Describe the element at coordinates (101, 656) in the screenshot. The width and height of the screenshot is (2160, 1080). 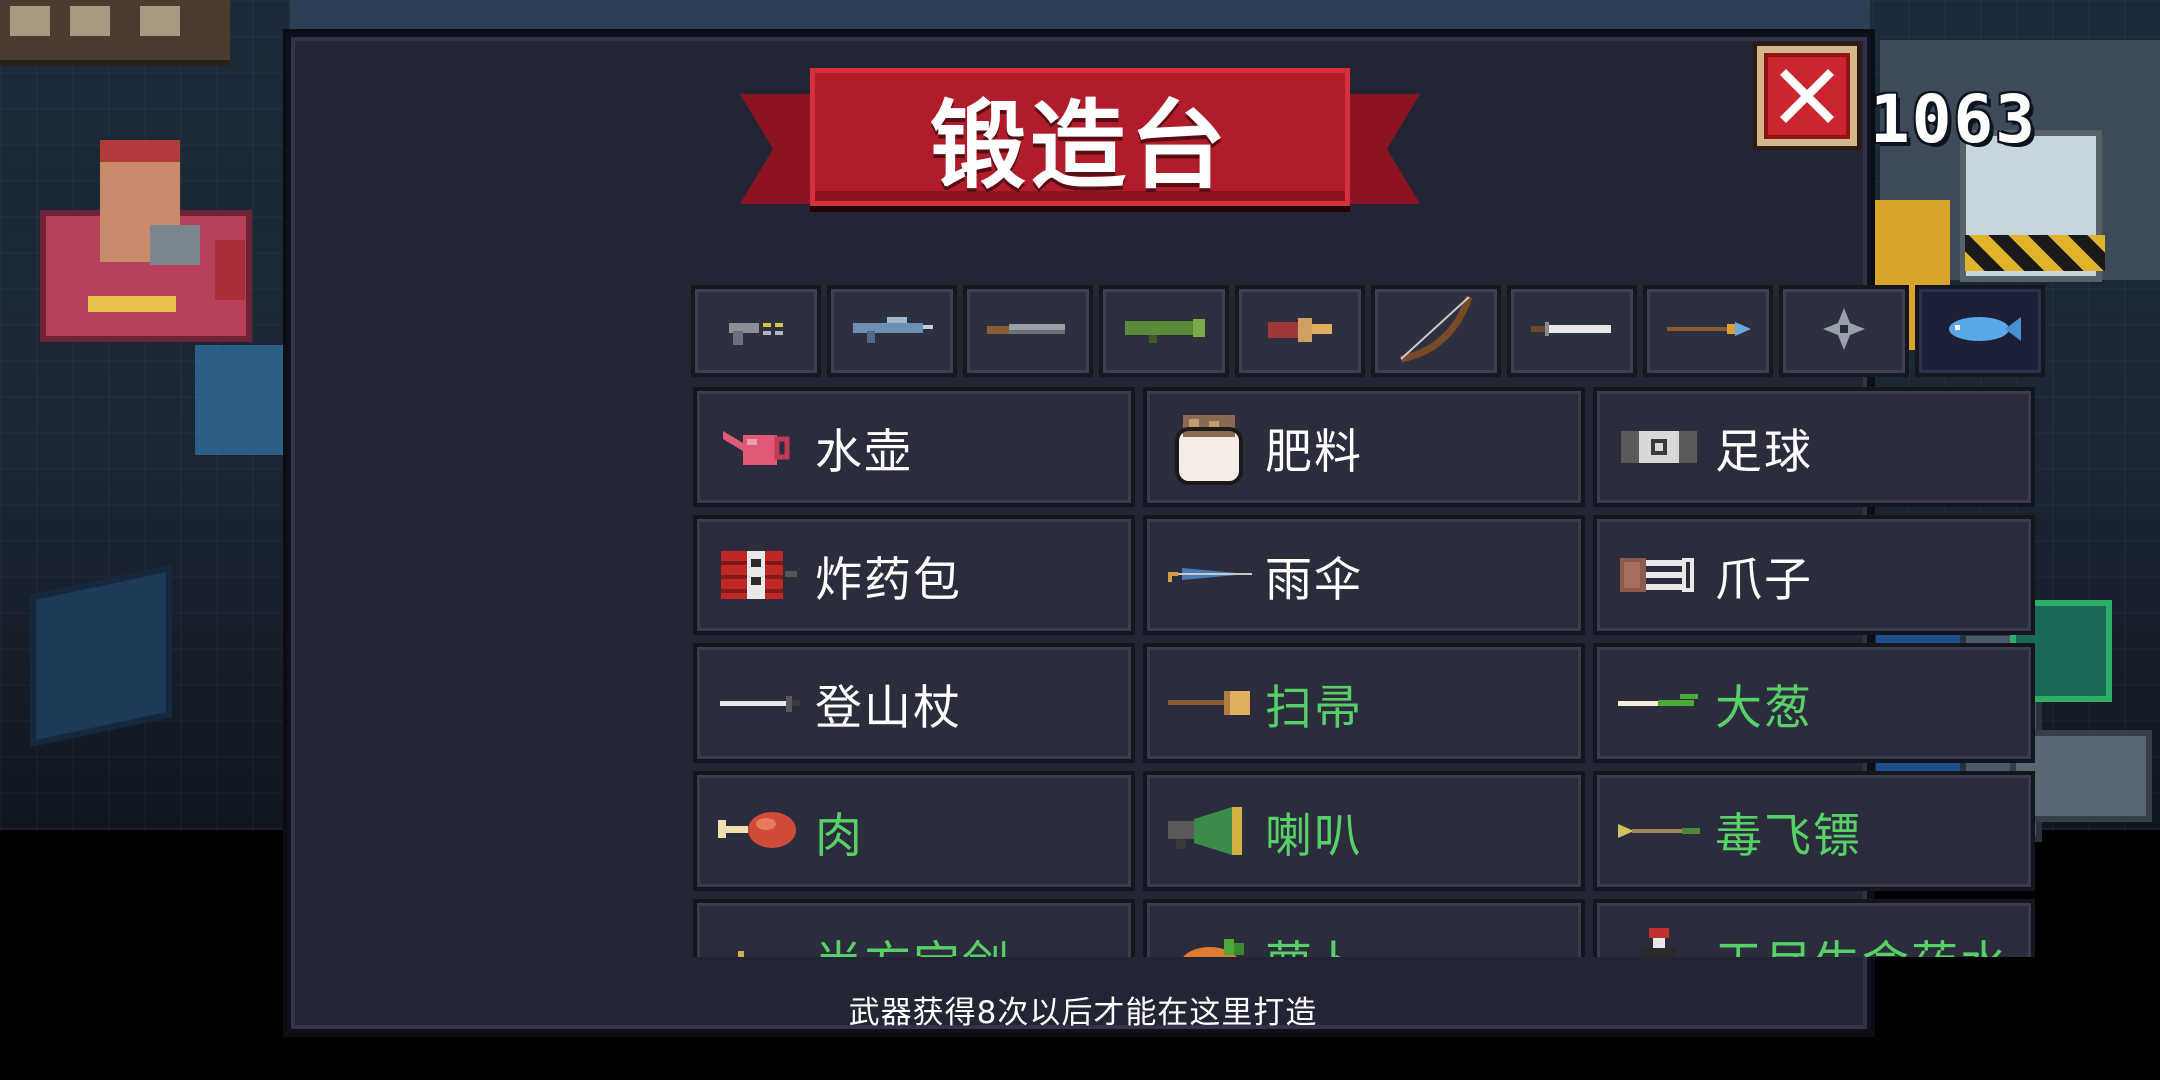
I see `crate` at that location.